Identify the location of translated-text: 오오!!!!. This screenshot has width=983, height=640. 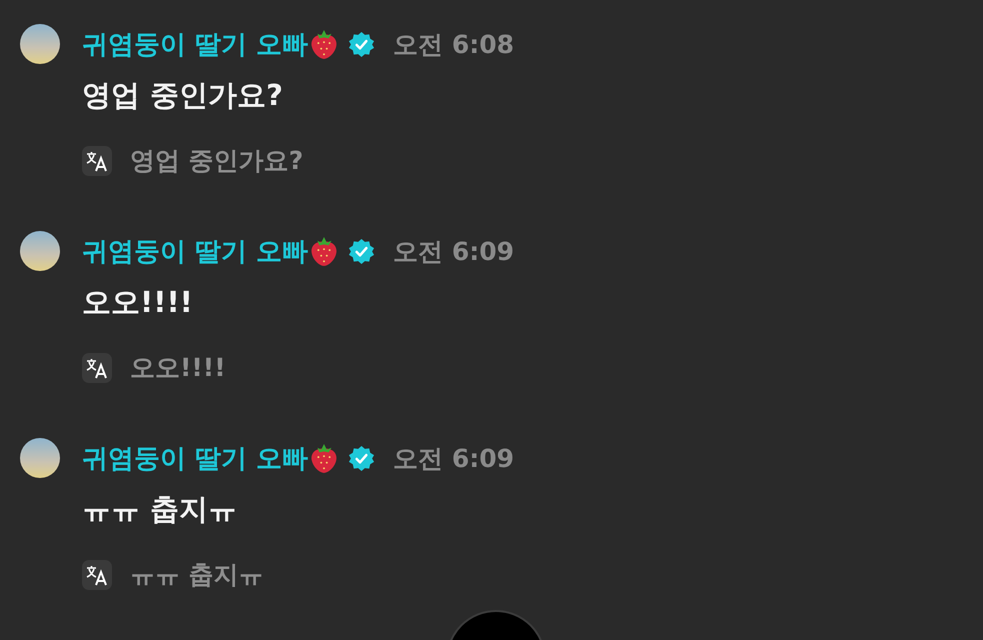
(178, 368).